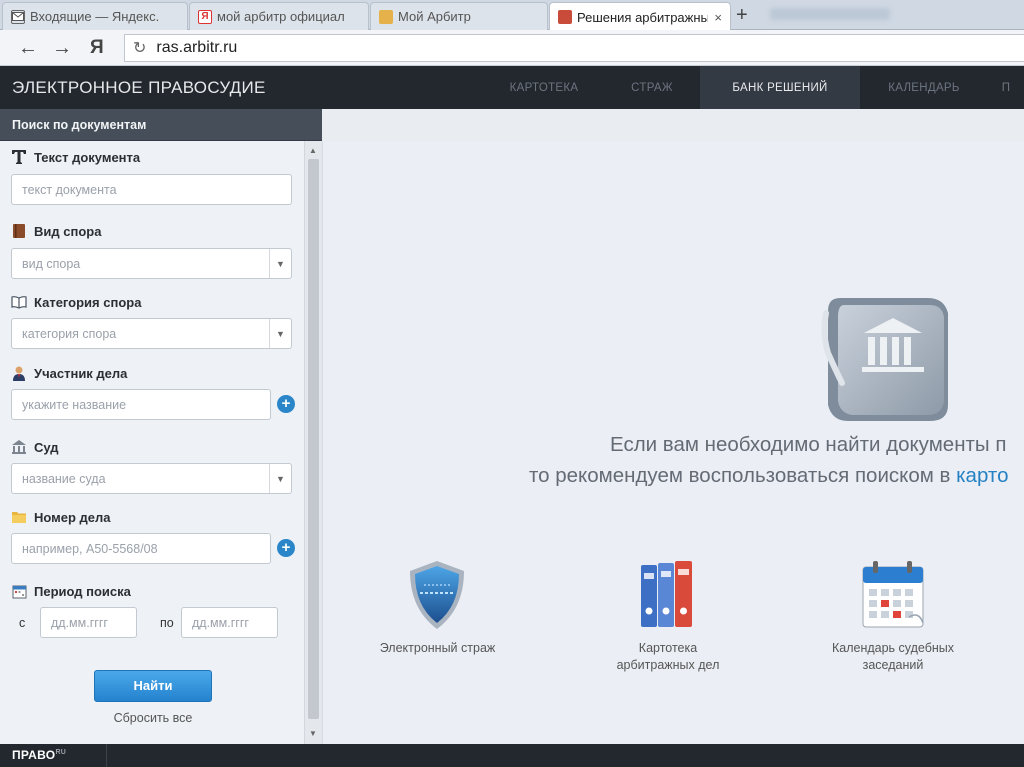 The image size is (1024, 767). I want to click on address-bar: ↻ ras.arbitr.ru, so click(574, 48).